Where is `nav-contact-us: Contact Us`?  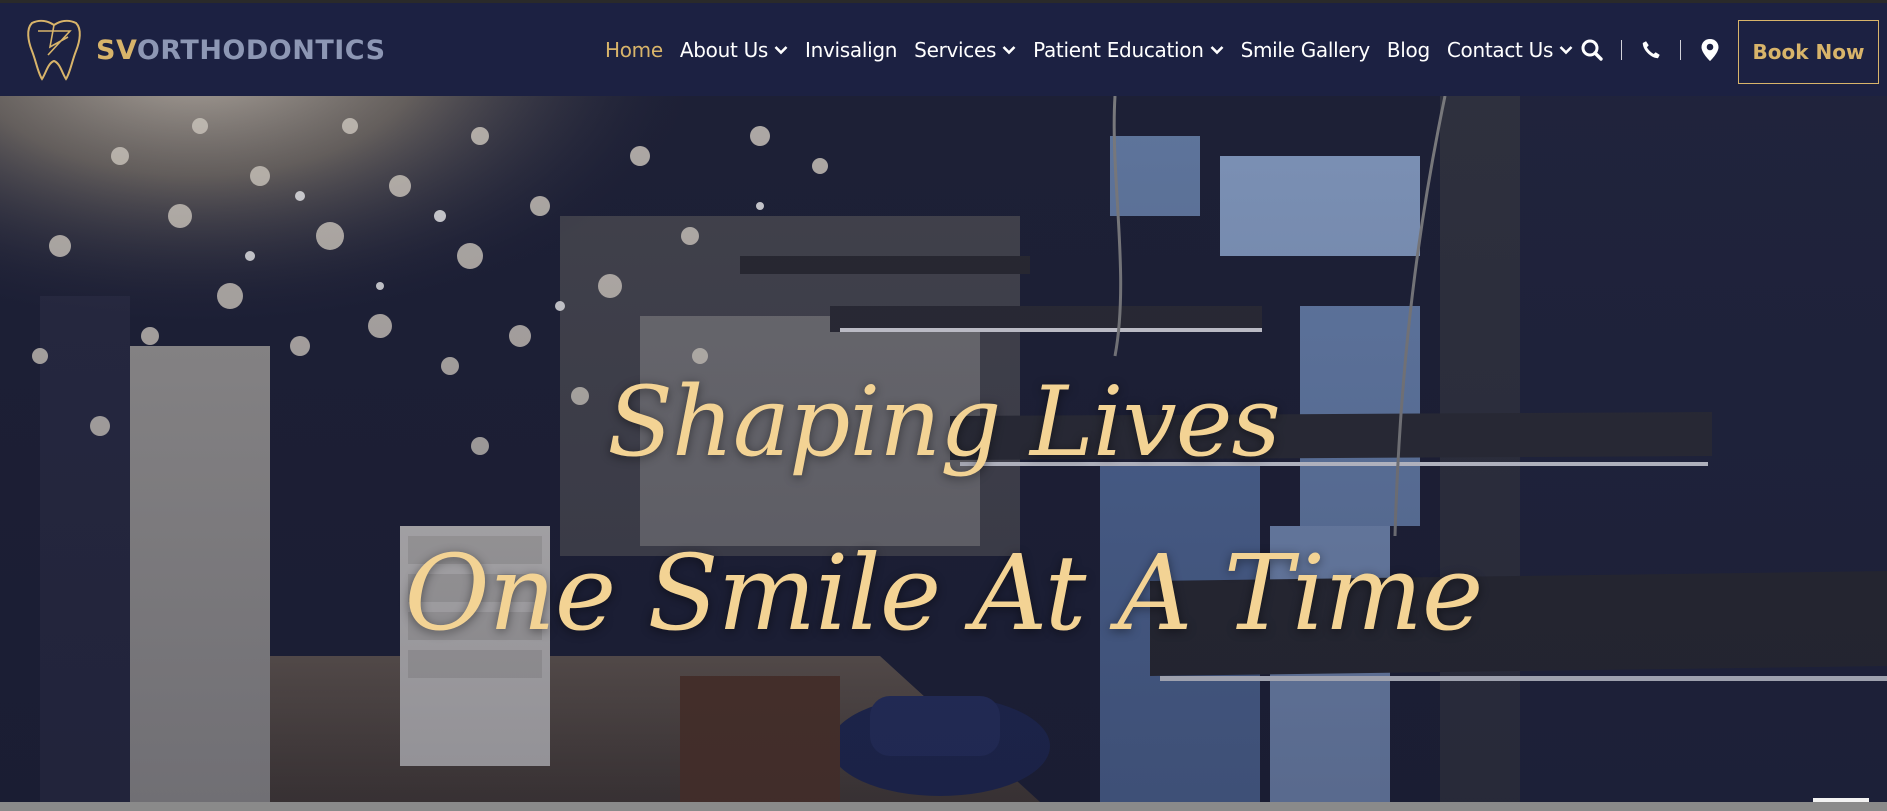
nav-contact-us: Contact Us is located at coordinates (1510, 50).